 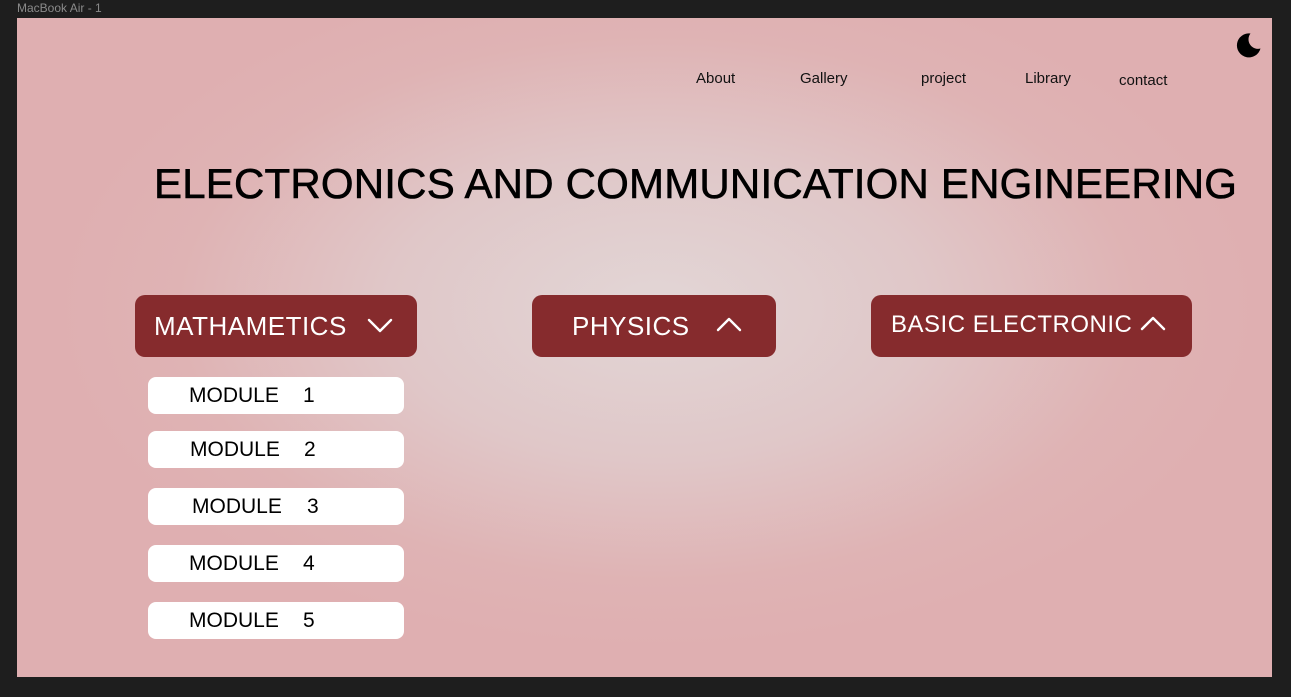 What do you see at coordinates (644, 82) in the screenshot?
I see `top-nav: About Gallery project Library contact` at bounding box center [644, 82].